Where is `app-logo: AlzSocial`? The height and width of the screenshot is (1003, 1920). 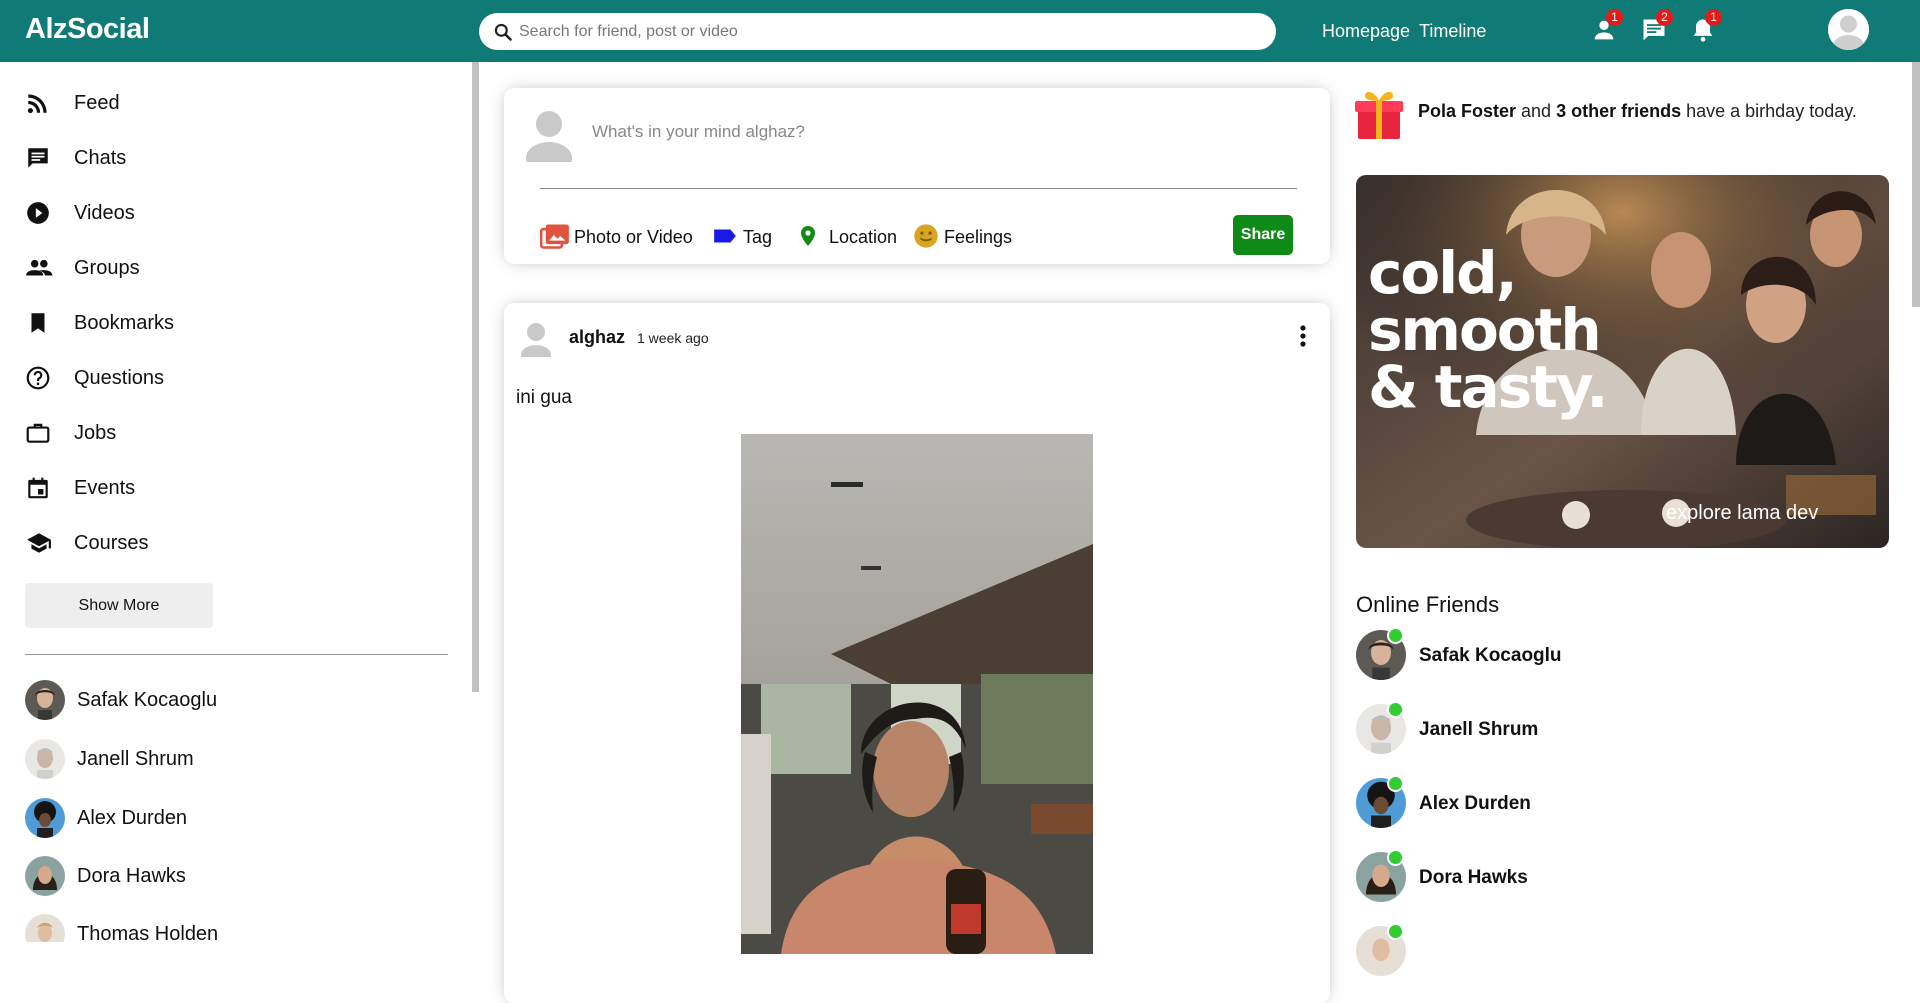
app-logo: AlzSocial is located at coordinates (87, 29).